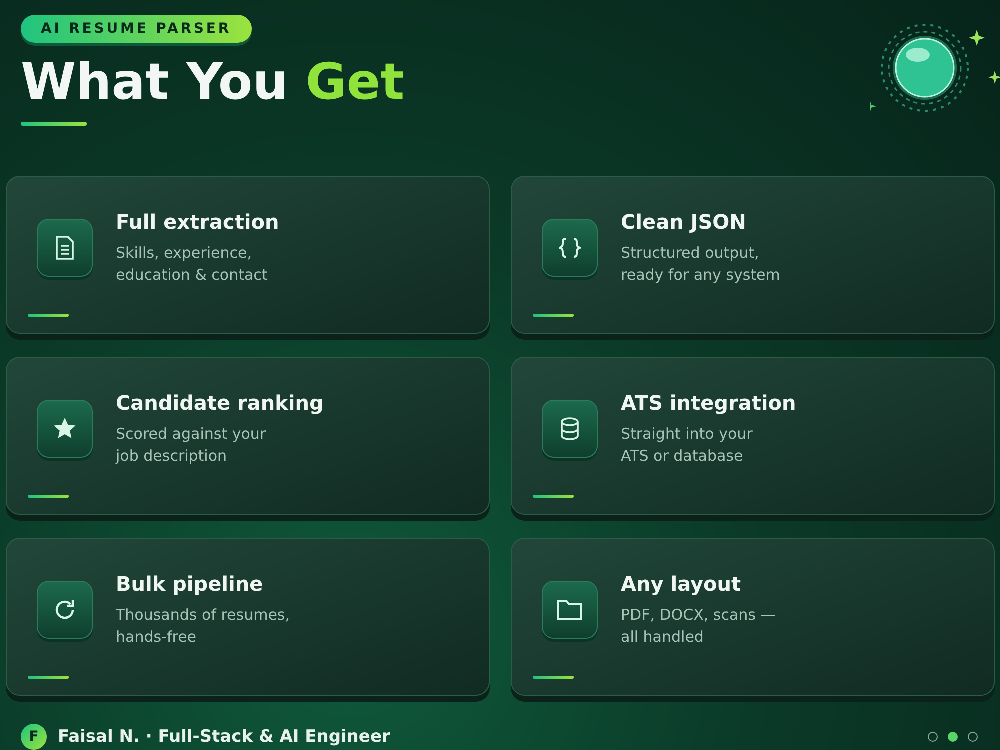 The height and width of the screenshot is (750, 1000). What do you see at coordinates (698, 626) in the screenshot?
I see `feature-description: PDF, DOCX, scans — all handled` at bounding box center [698, 626].